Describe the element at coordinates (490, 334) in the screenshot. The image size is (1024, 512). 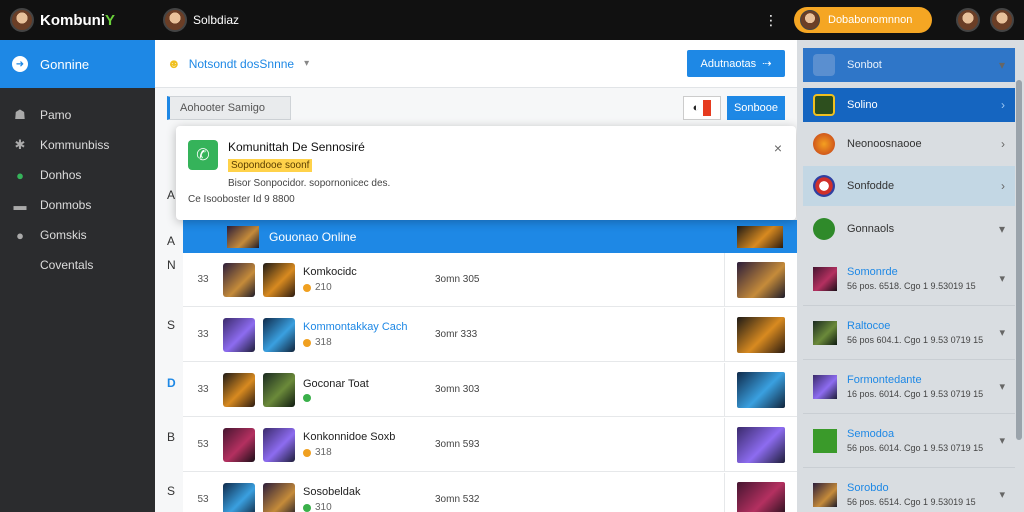
I see `list-item: 33 Kommontakkay Cach 318 3omr 333` at that location.